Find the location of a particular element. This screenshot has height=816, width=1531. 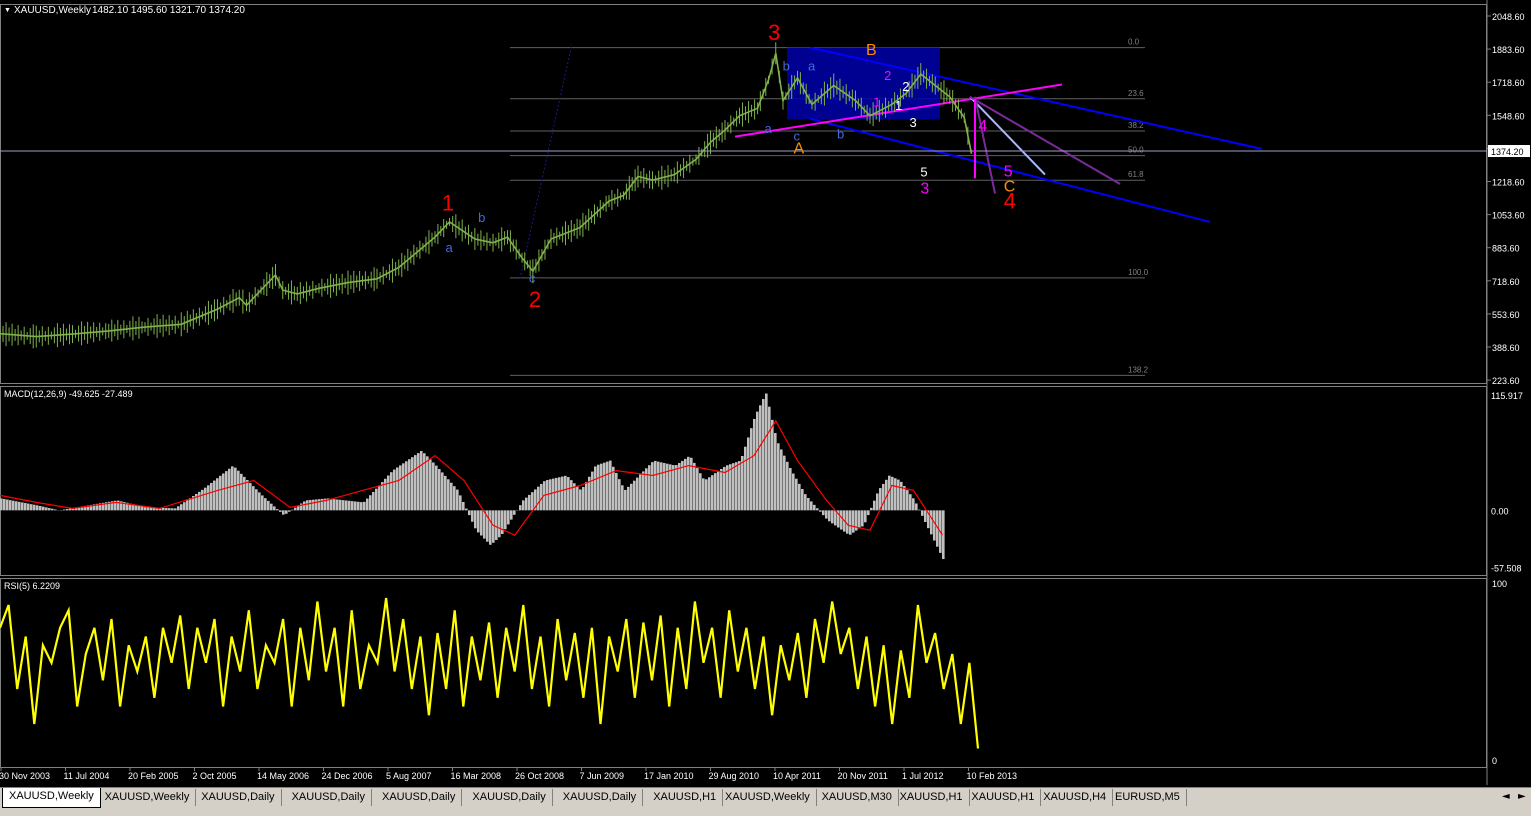

tab-13: EURUSD,M5 is located at coordinates (1148, 797).